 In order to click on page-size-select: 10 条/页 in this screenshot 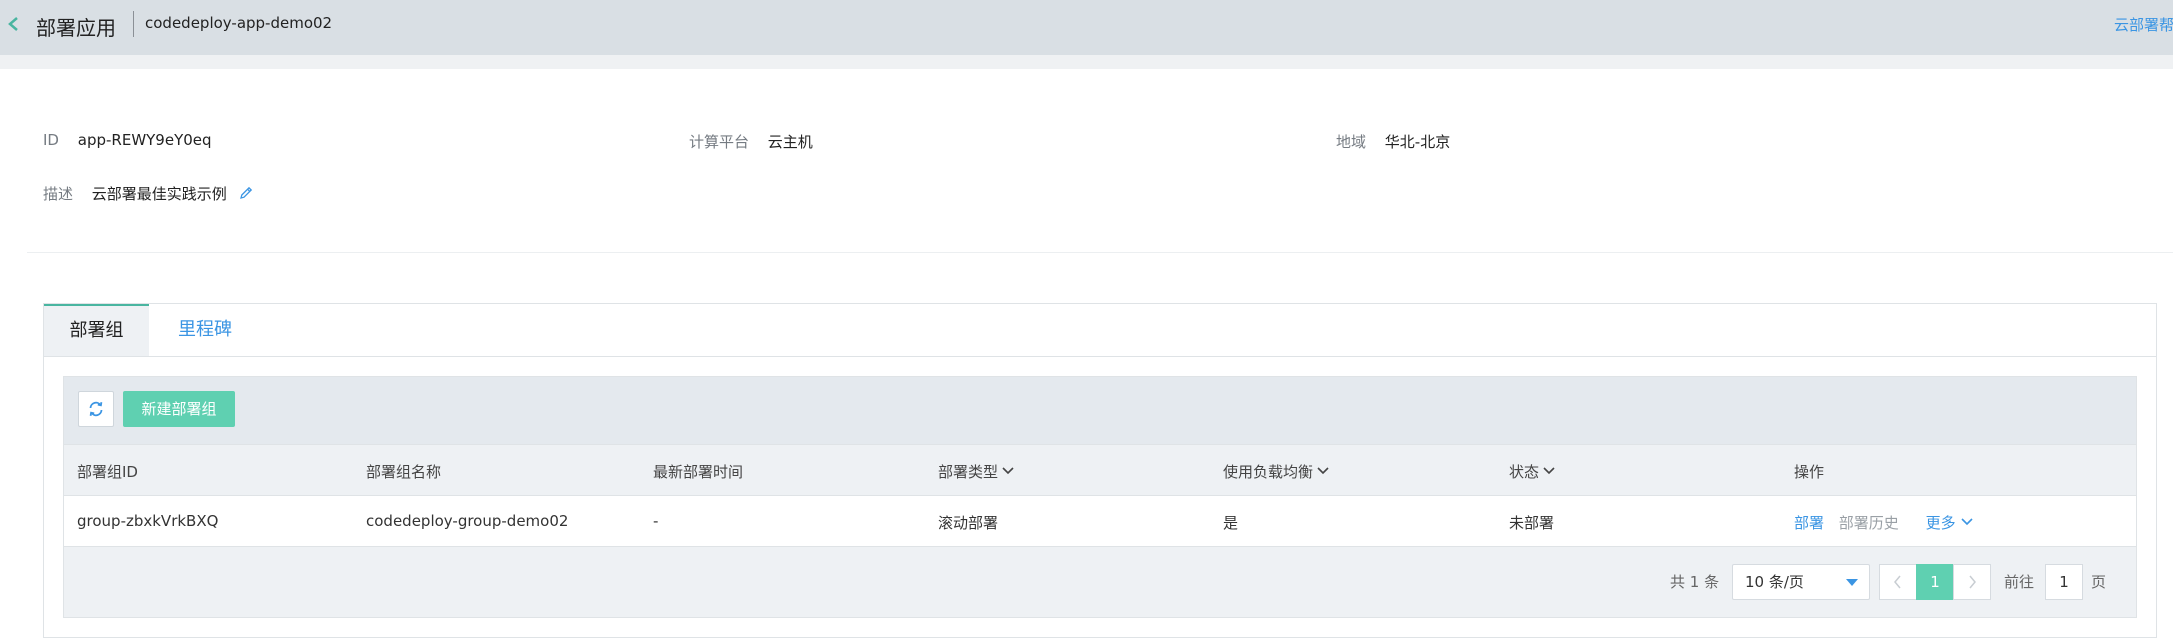, I will do `click(1801, 582)`.